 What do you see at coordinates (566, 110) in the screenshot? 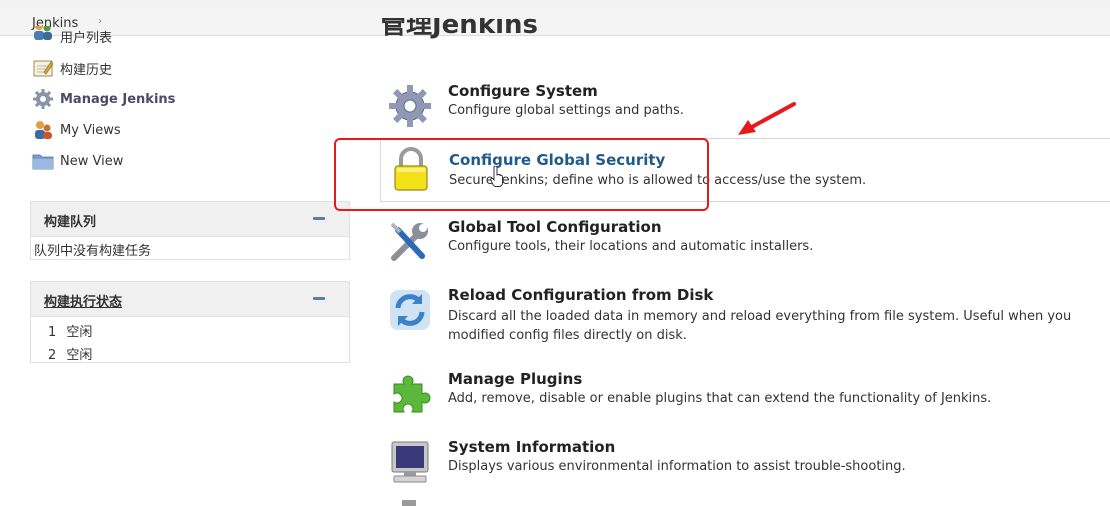
I see `entry-description: Configure global settings and paths.` at bounding box center [566, 110].